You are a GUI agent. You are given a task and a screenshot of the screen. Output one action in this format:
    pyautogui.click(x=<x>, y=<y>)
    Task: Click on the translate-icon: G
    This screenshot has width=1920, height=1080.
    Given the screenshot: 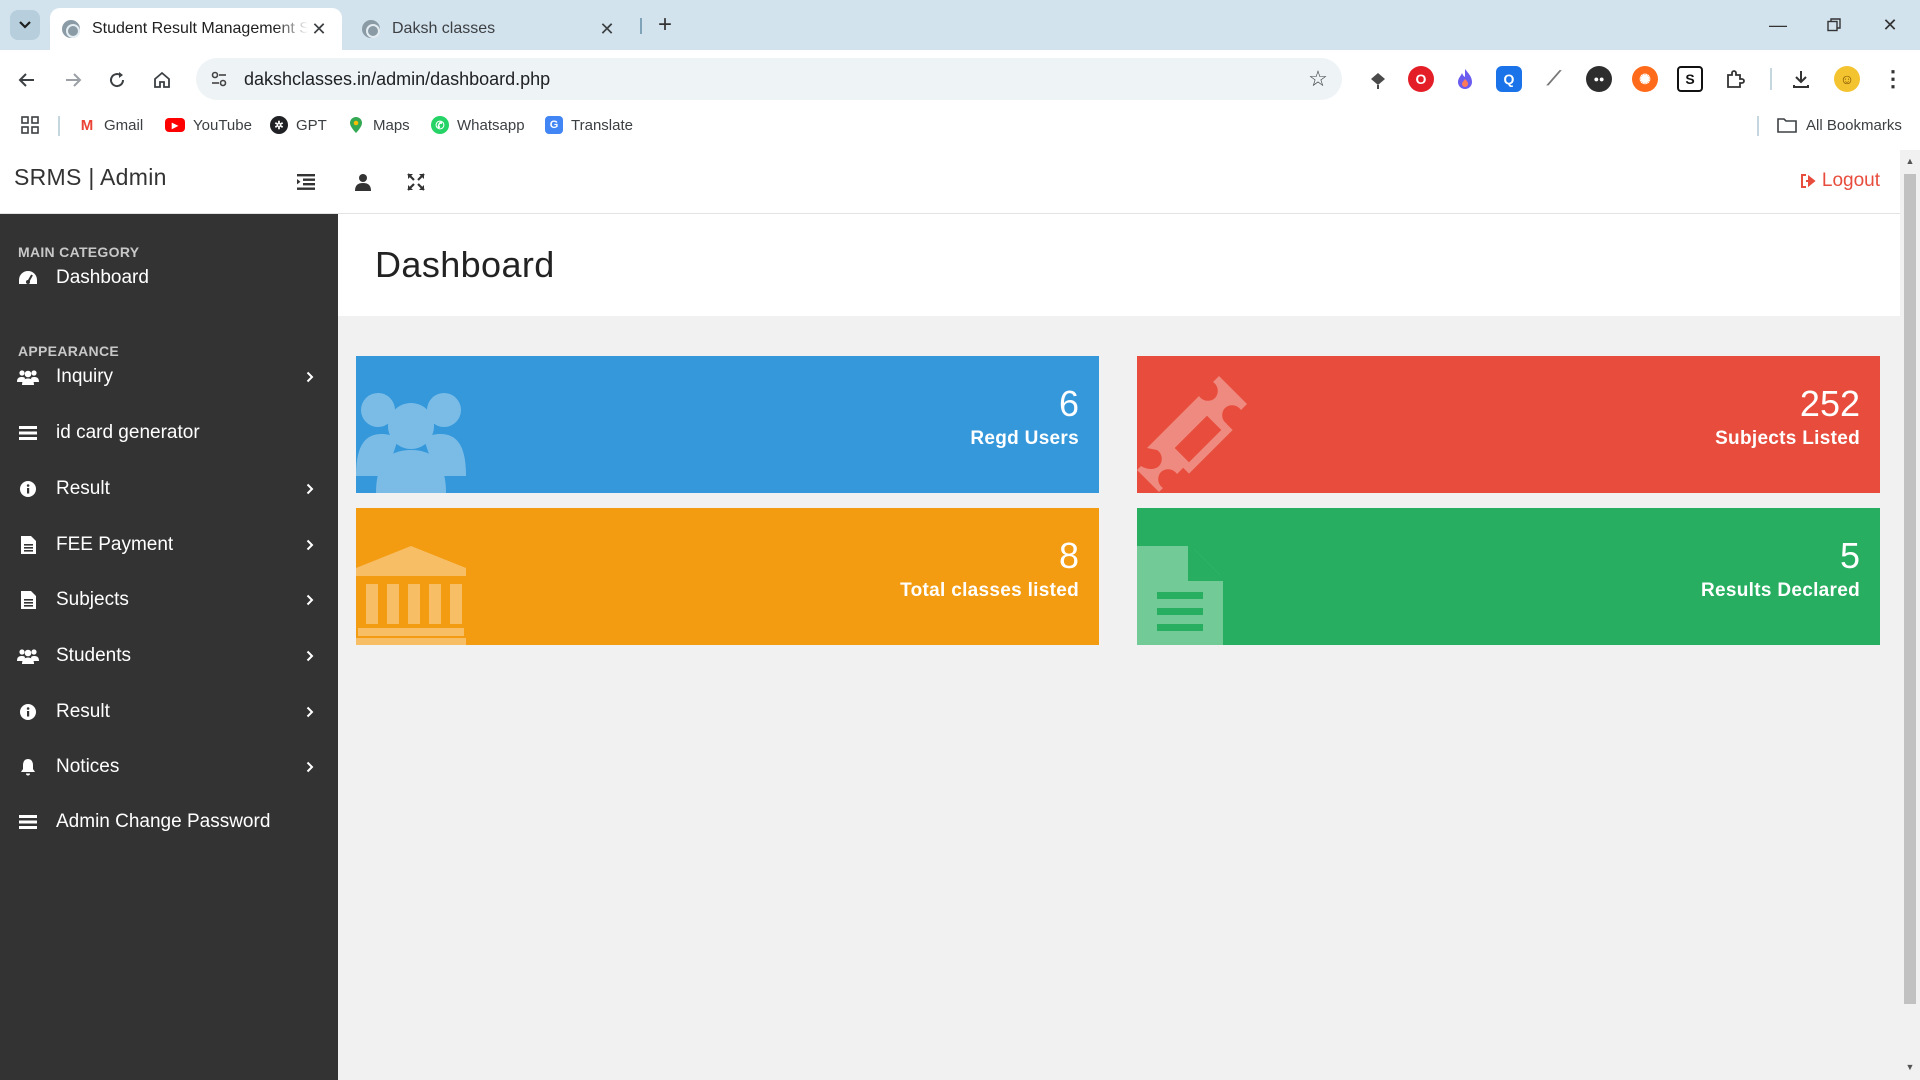 What is the action you would take?
    pyautogui.click(x=554, y=125)
    